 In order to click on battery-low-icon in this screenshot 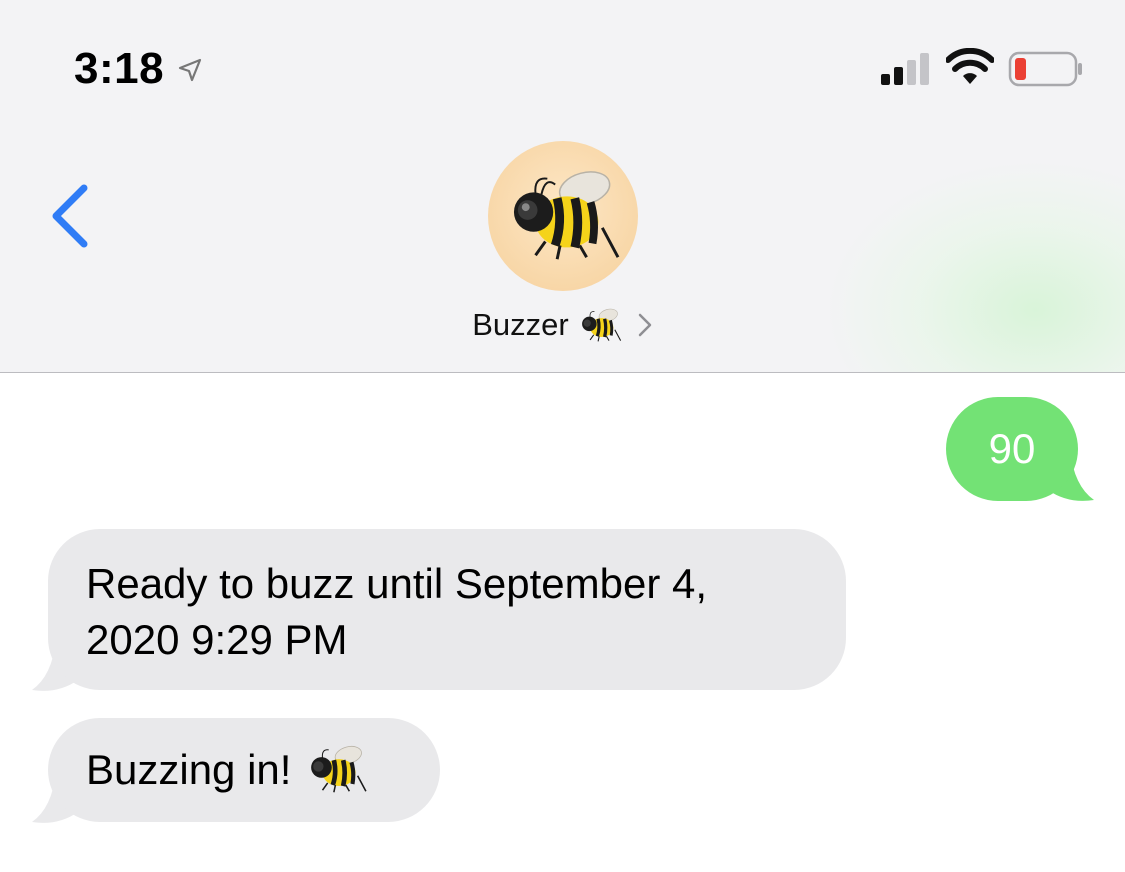, I will do `click(1045, 69)`.